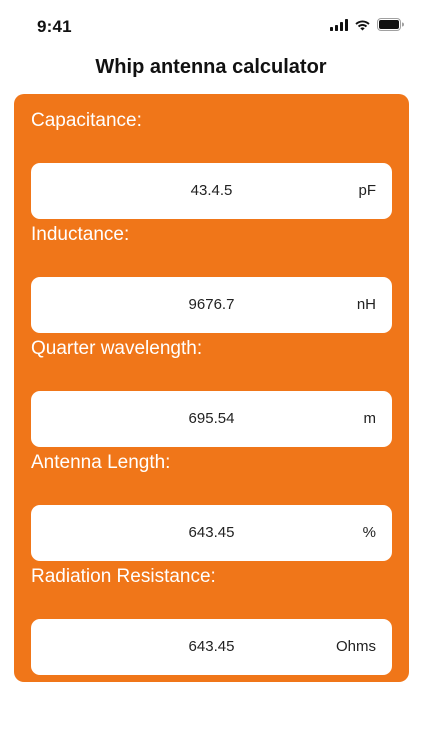 The height and width of the screenshot is (750, 422). Describe the element at coordinates (369, 532) in the screenshot. I see `antenna-length-unit: %` at that location.